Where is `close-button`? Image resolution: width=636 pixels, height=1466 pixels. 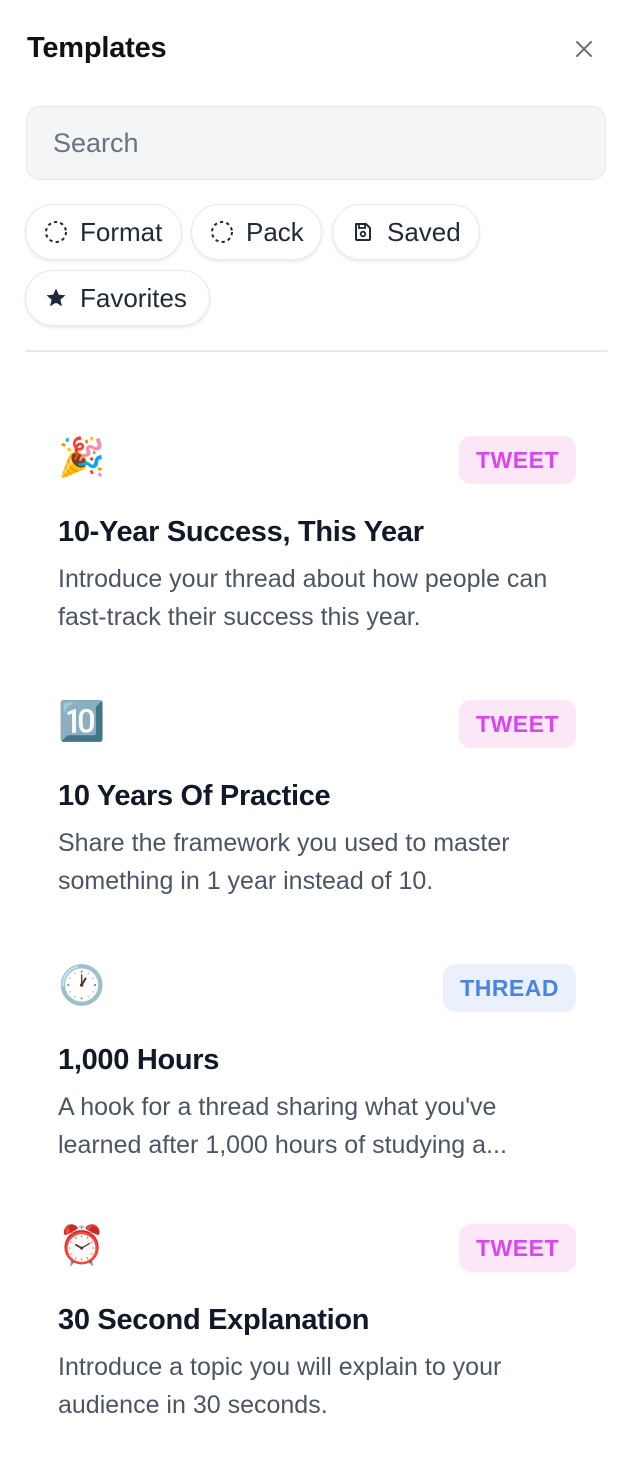
close-button is located at coordinates (584, 49).